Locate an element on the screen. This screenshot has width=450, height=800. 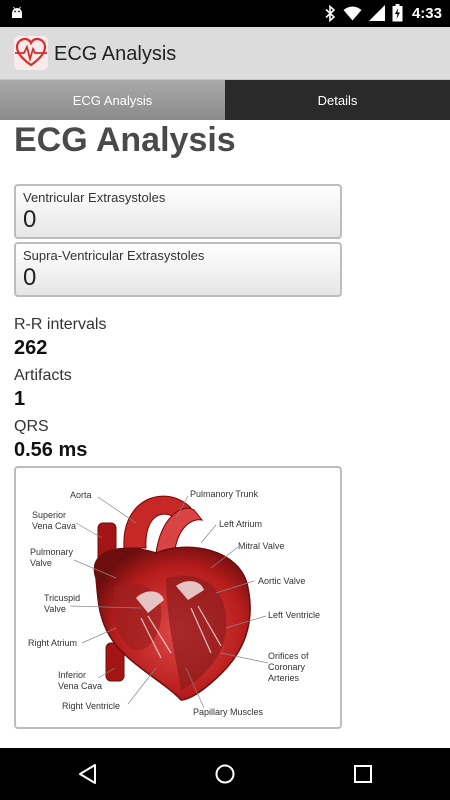
label-pulmonary-trunk: Pulmanory Trunk is located at coordinates (224, 494).